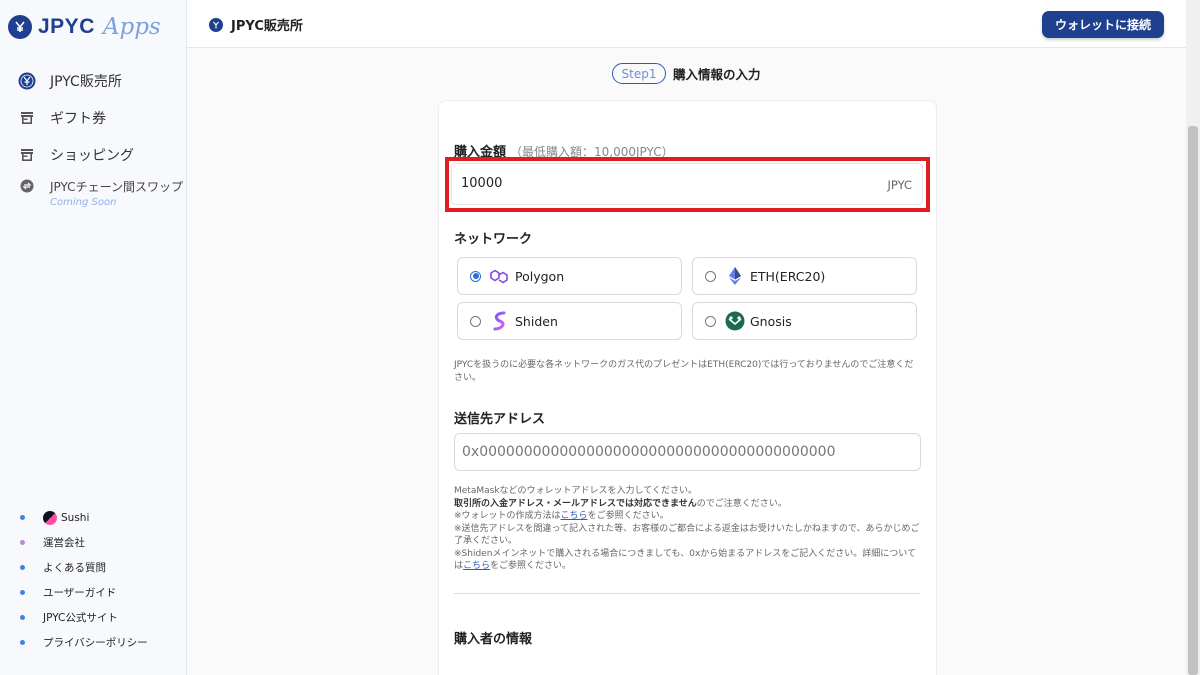 This screenshot has width=1200, height=675. What do you see at coordinates (717, 74) in the screenshot?
I see `step-title: 購入情報の入力` at bounding box center [717, 74].